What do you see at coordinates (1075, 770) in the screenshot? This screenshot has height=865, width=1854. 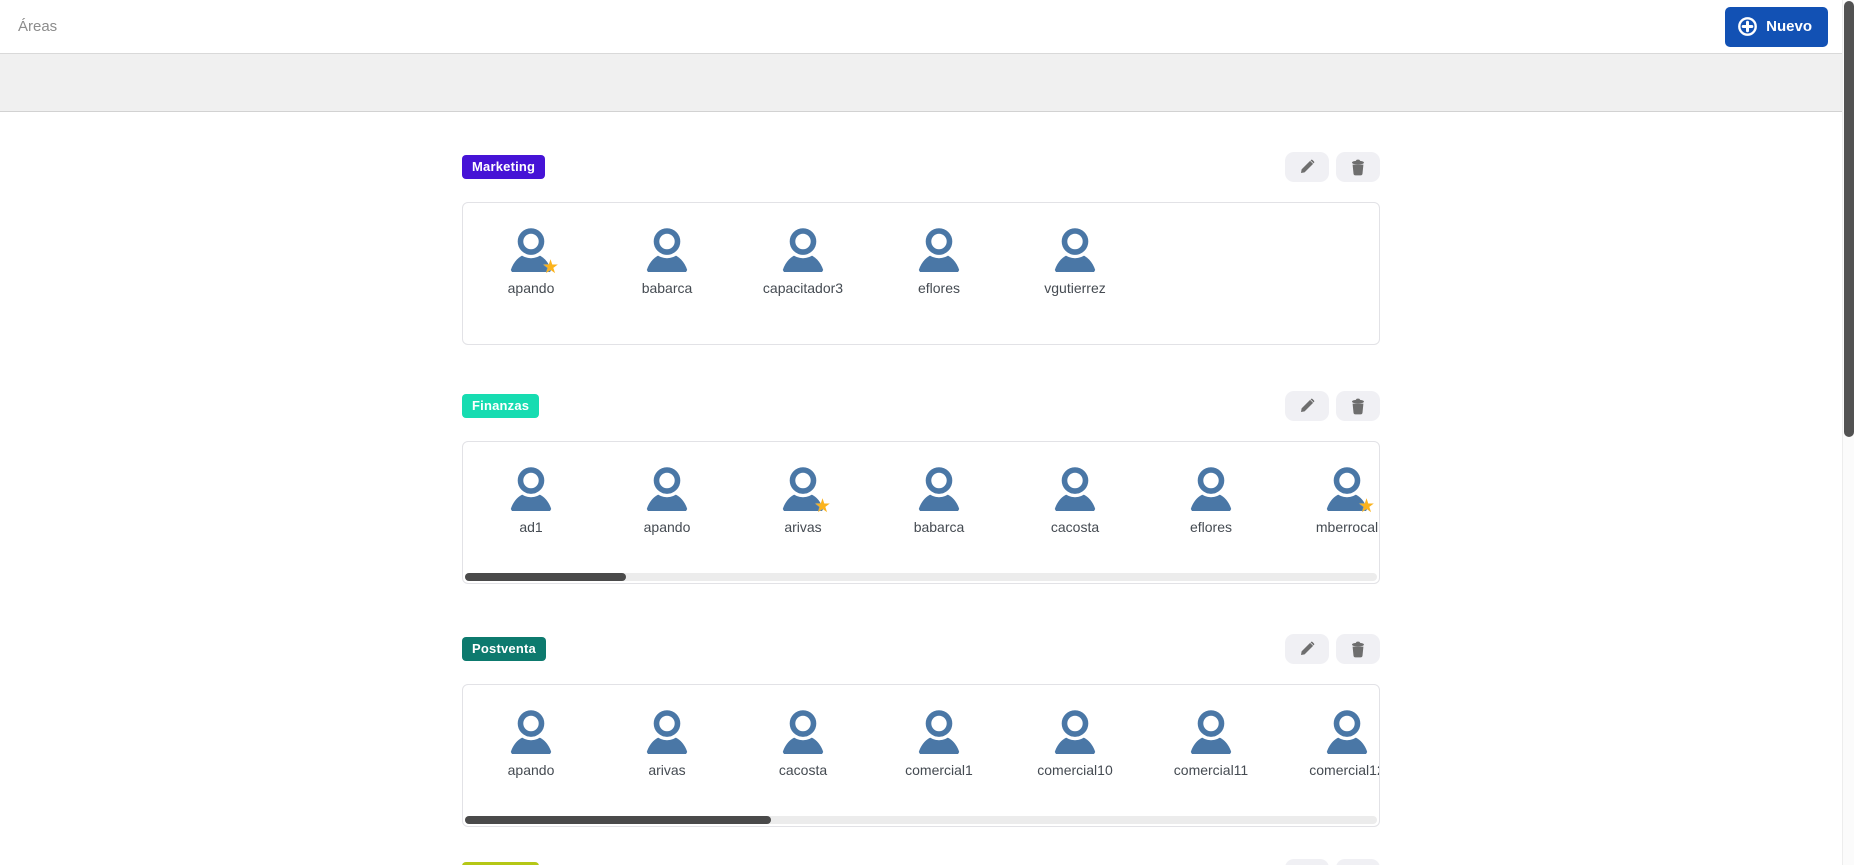 I see `member-username: comercial10` at bounding box center [1075, 770].